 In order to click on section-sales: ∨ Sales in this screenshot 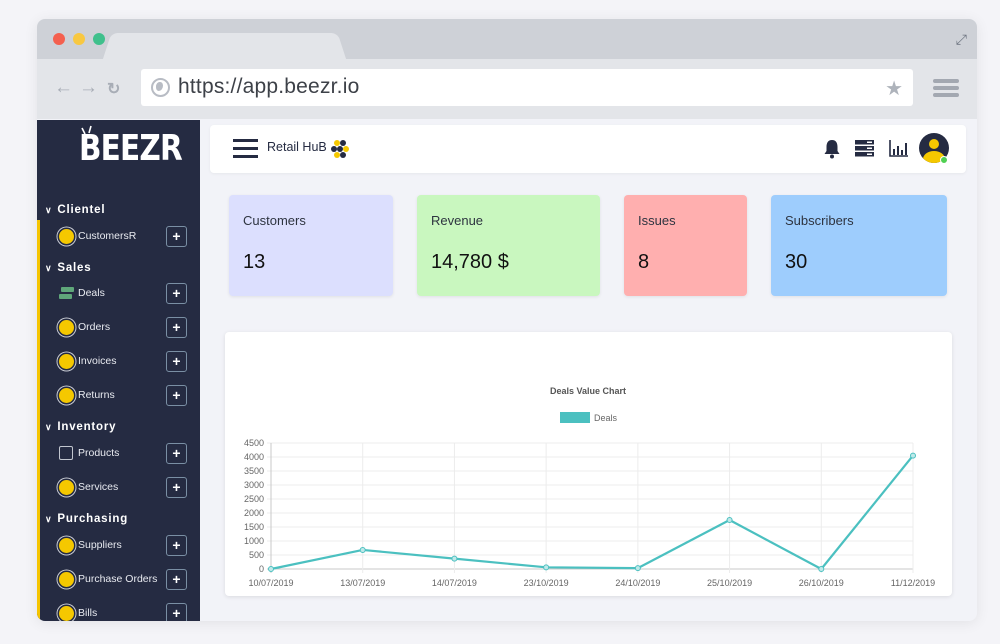, I will do `click(68, 268)`.